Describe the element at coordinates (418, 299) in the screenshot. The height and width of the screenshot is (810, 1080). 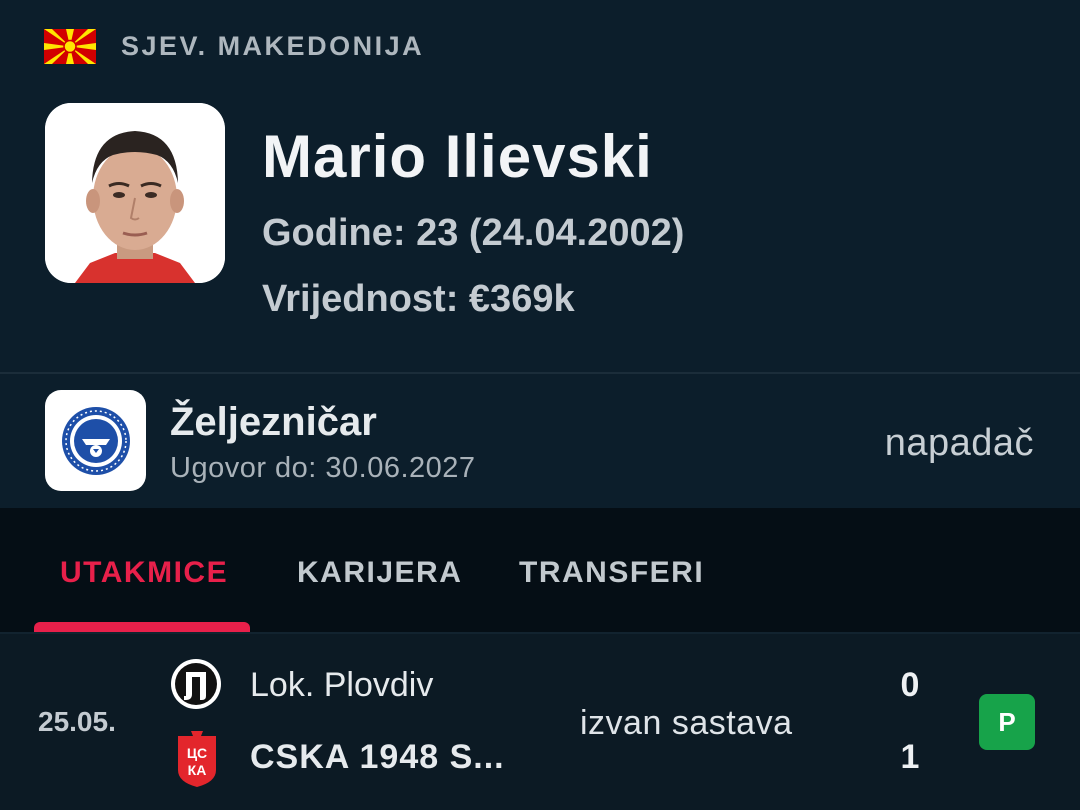
I see `player-market-value: Vrijednost: €369k` at that location.